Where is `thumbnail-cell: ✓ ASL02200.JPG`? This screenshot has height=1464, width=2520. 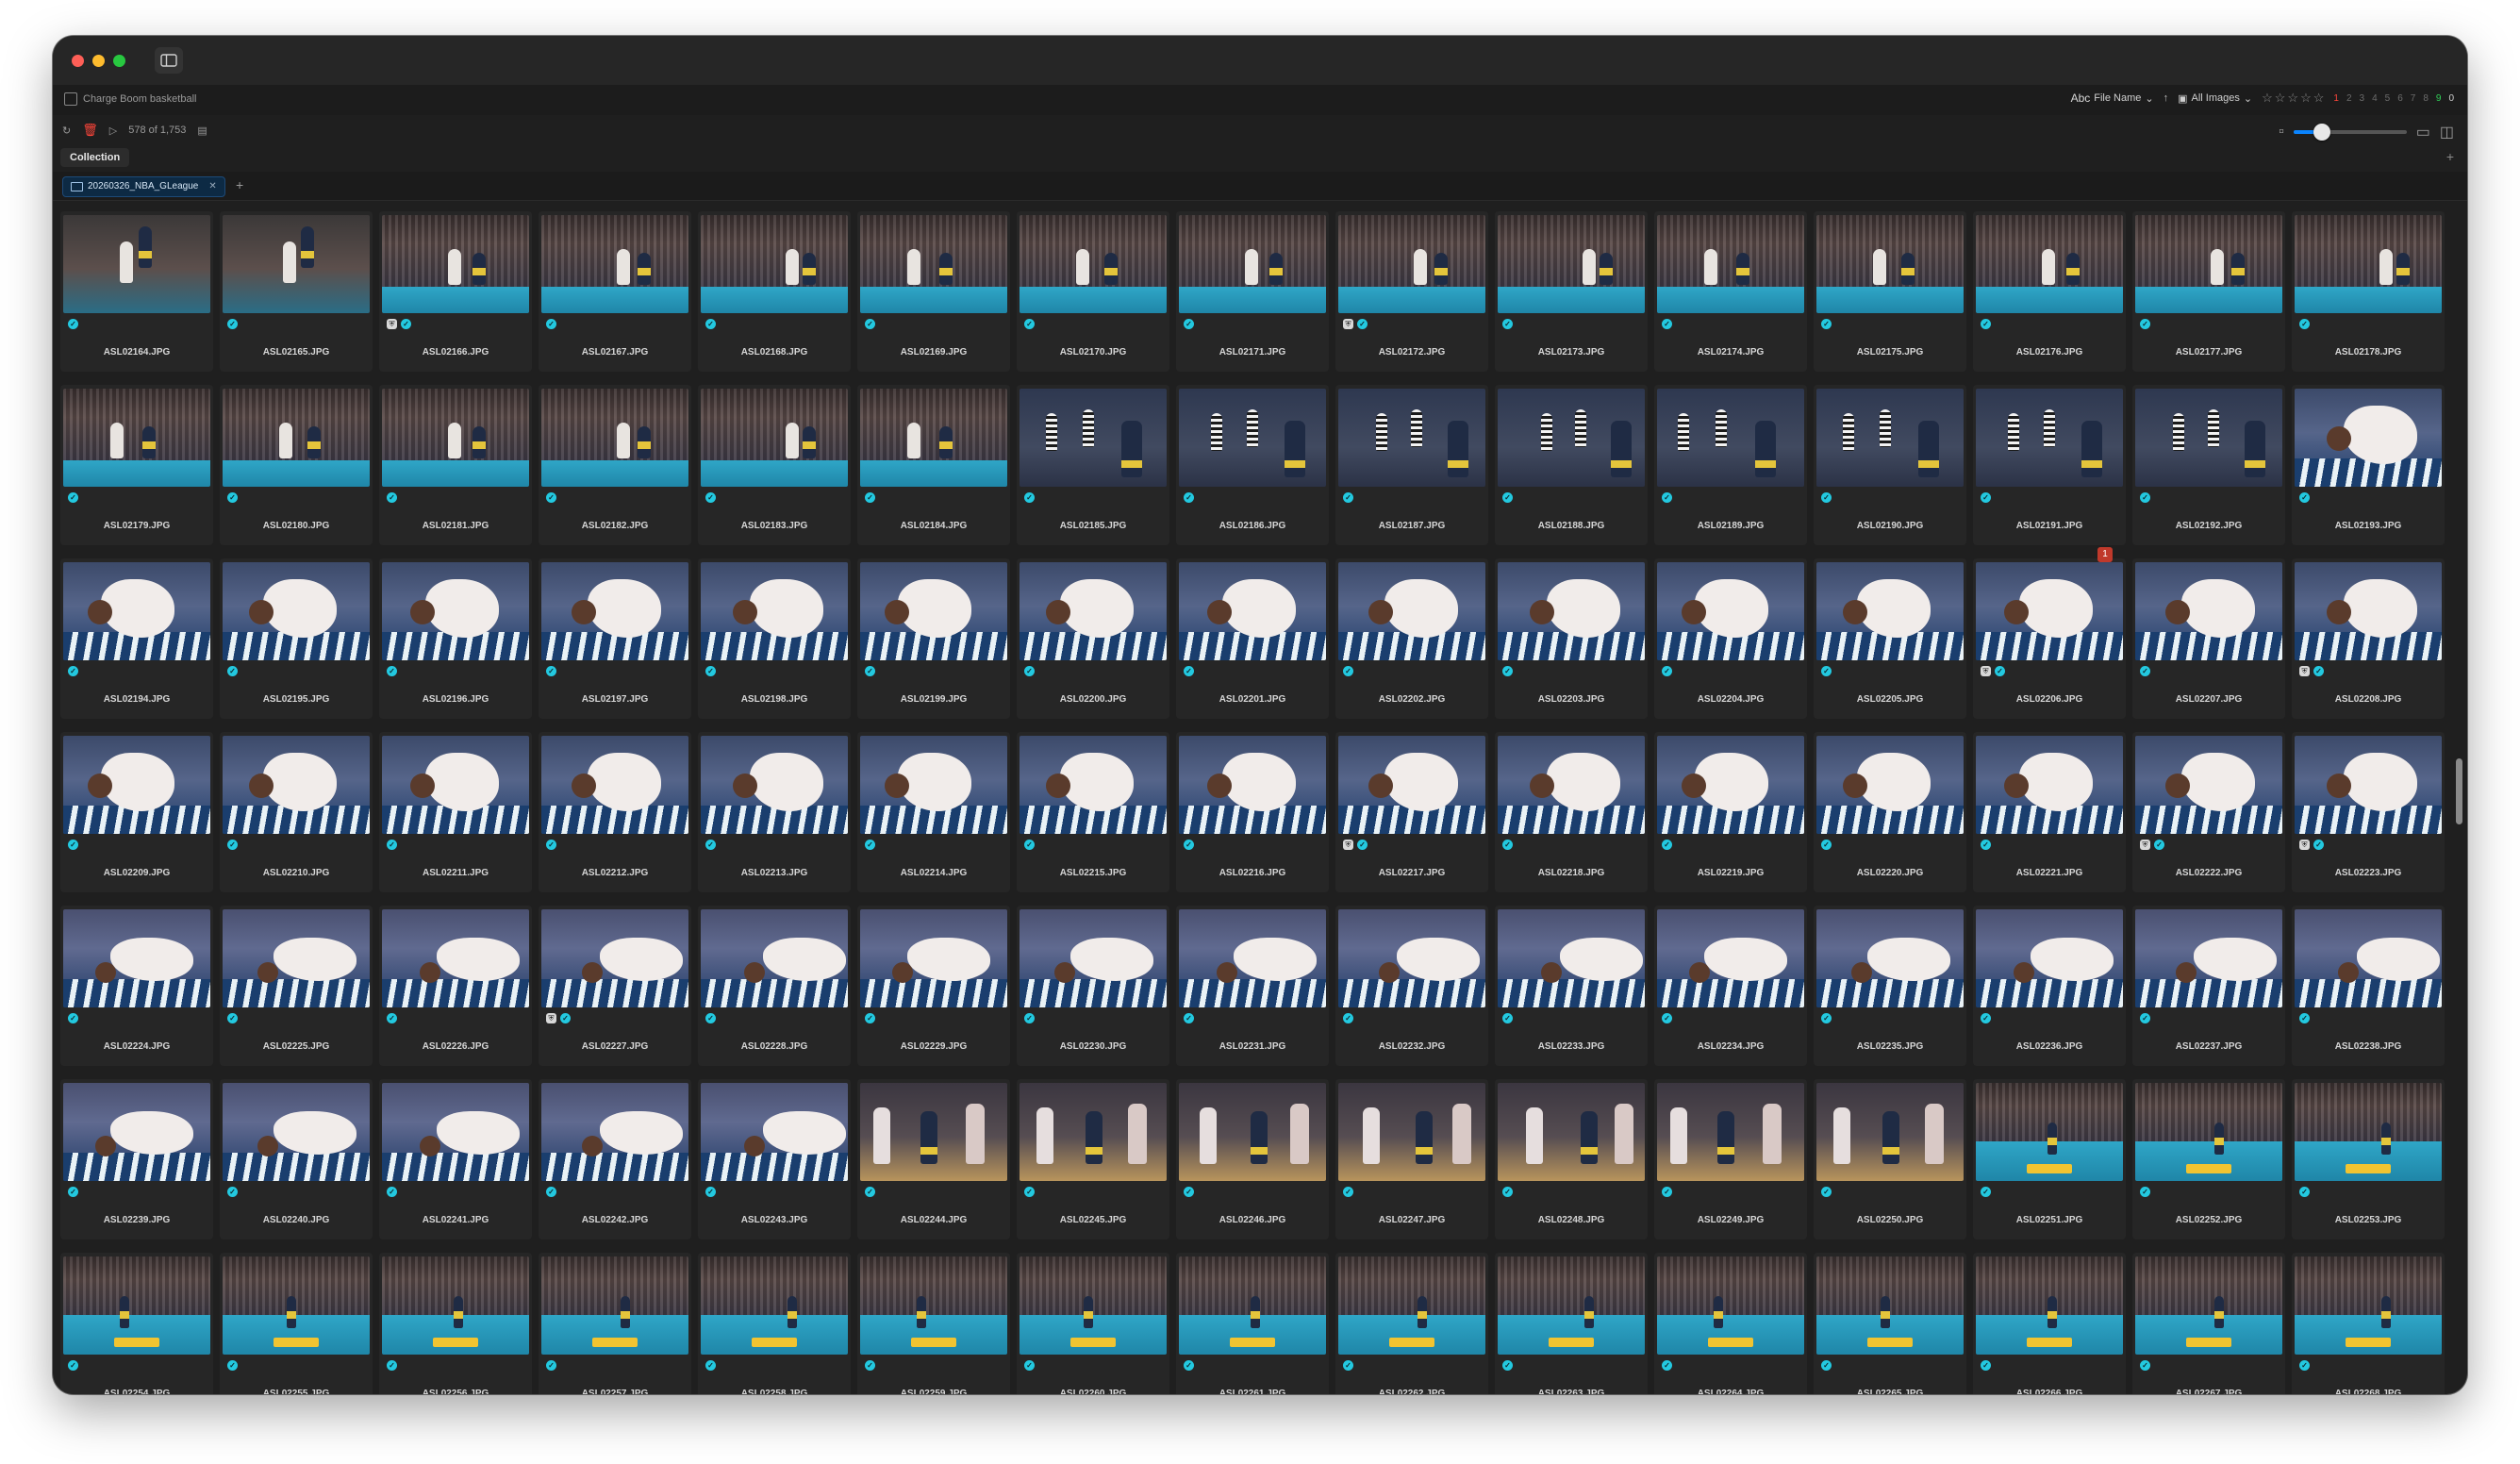 thumbnail-cell: ✓ ASL02200.JPG is located at coordinates (1093, 636).